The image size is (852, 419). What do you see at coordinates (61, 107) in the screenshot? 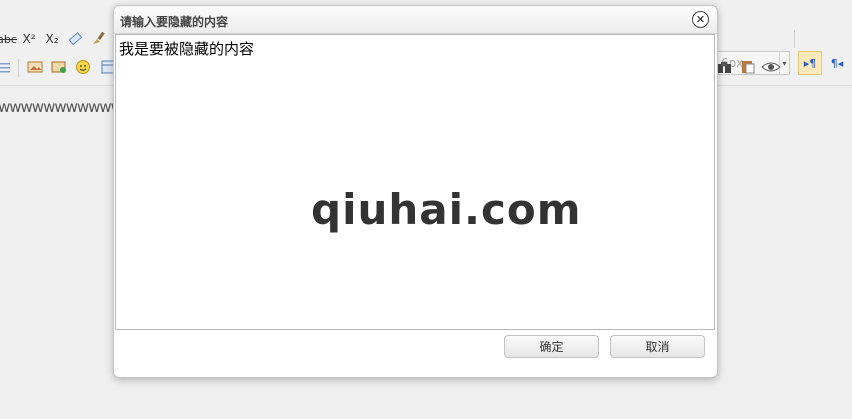
I see `editor-body-text: wwwwwwwwwww` at bounding box center [61, 107].